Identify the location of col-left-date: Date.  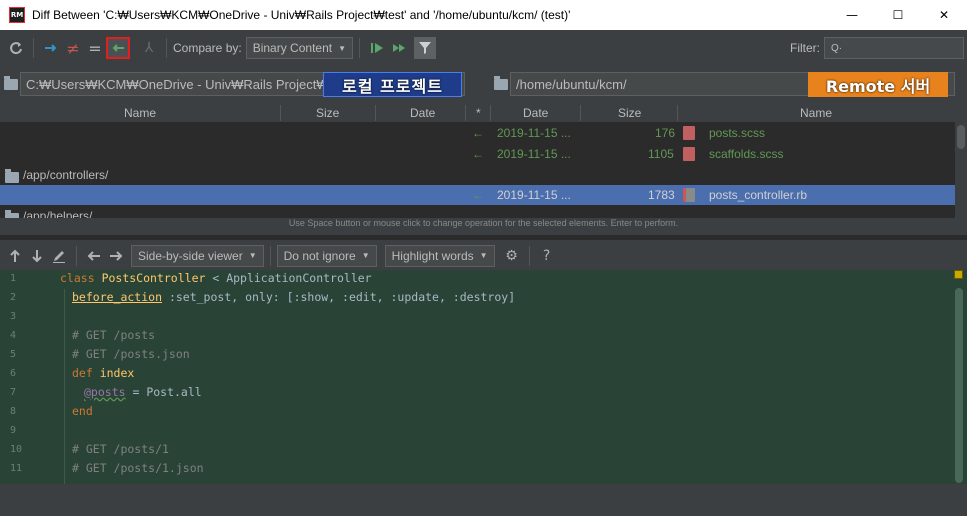
(422, 113).